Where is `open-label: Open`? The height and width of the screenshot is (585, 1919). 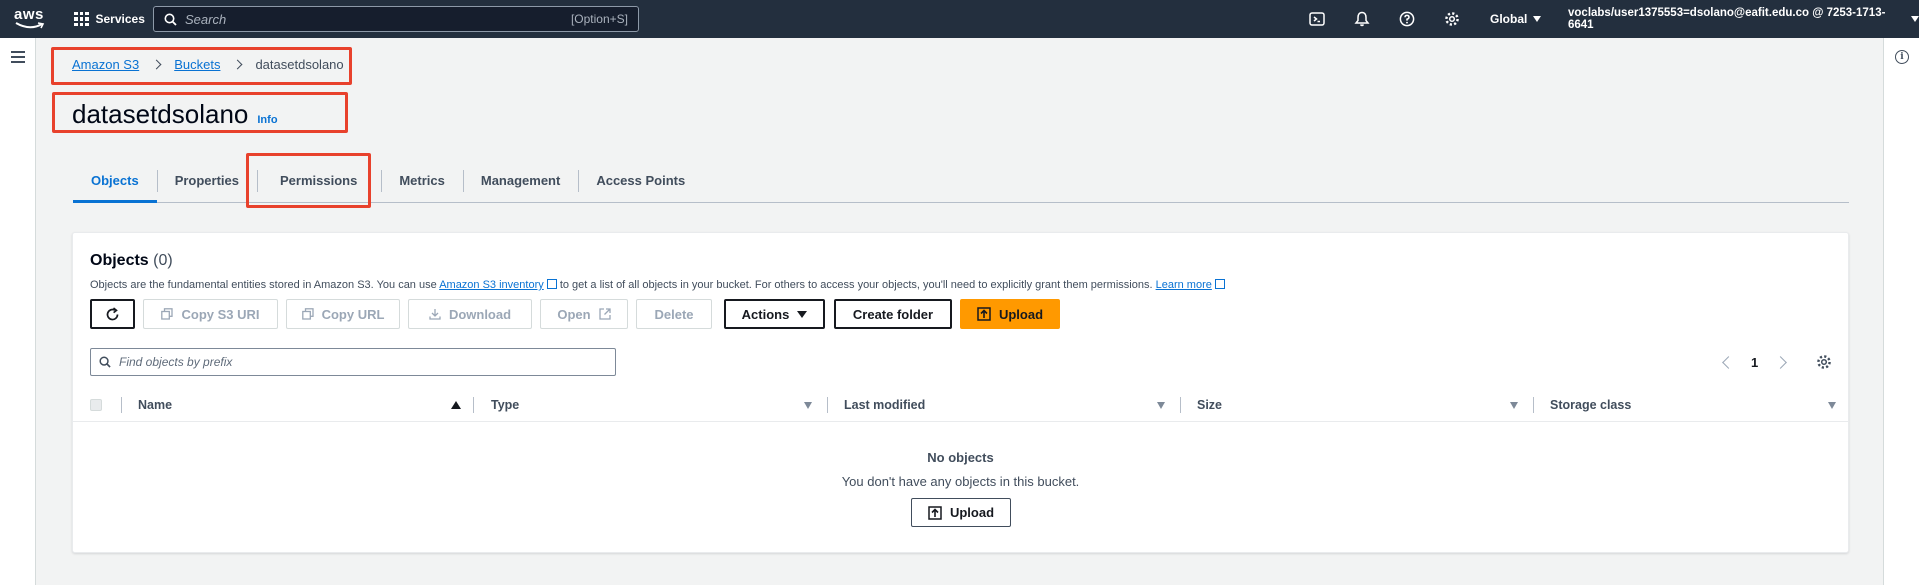 open-label: Open is located at coordinates (574, 314).